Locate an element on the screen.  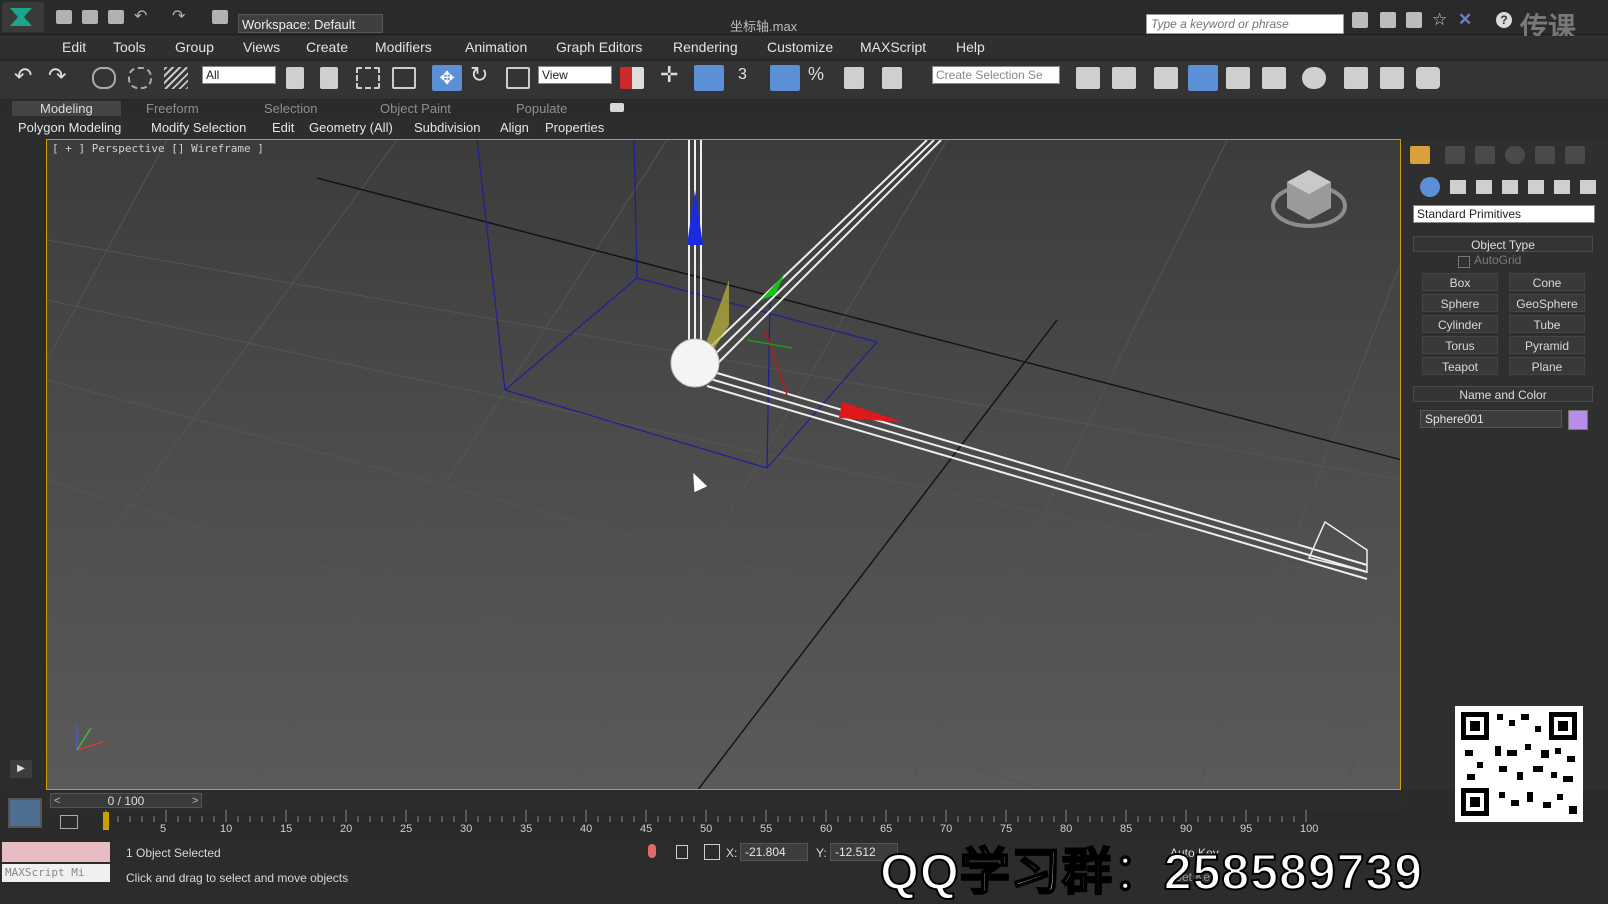
favorites-star-icon: ☆ is located at coordinates (1439, 20).